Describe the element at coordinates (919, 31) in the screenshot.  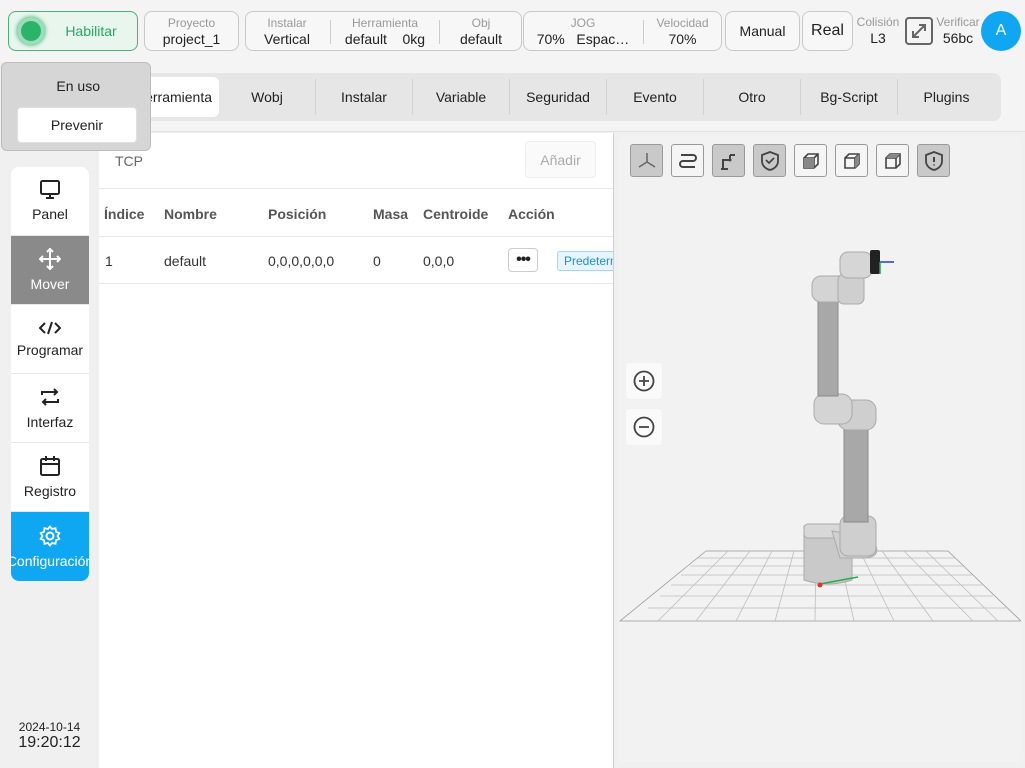
I see `fullscreen-icon` at that location.